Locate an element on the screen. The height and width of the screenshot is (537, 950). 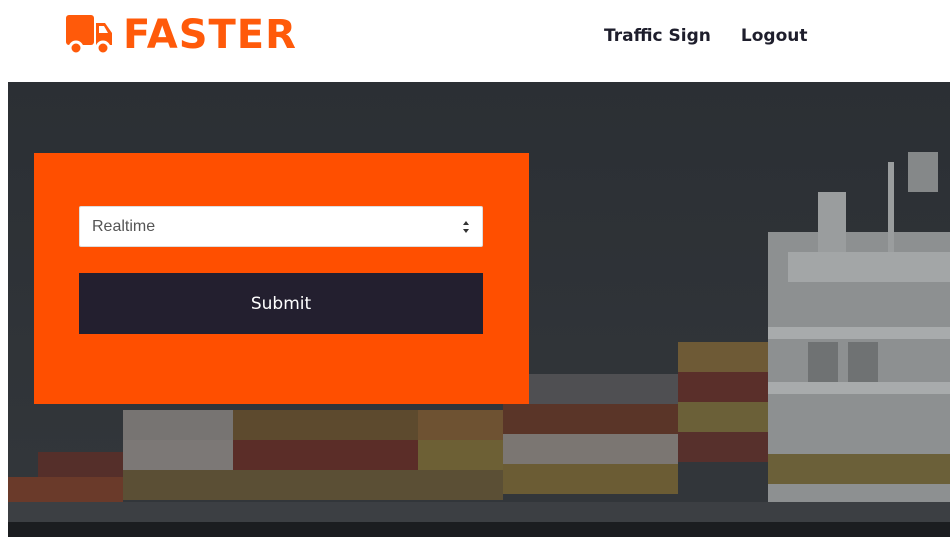
submit-button: Submit is located at coordinates (281, 303).